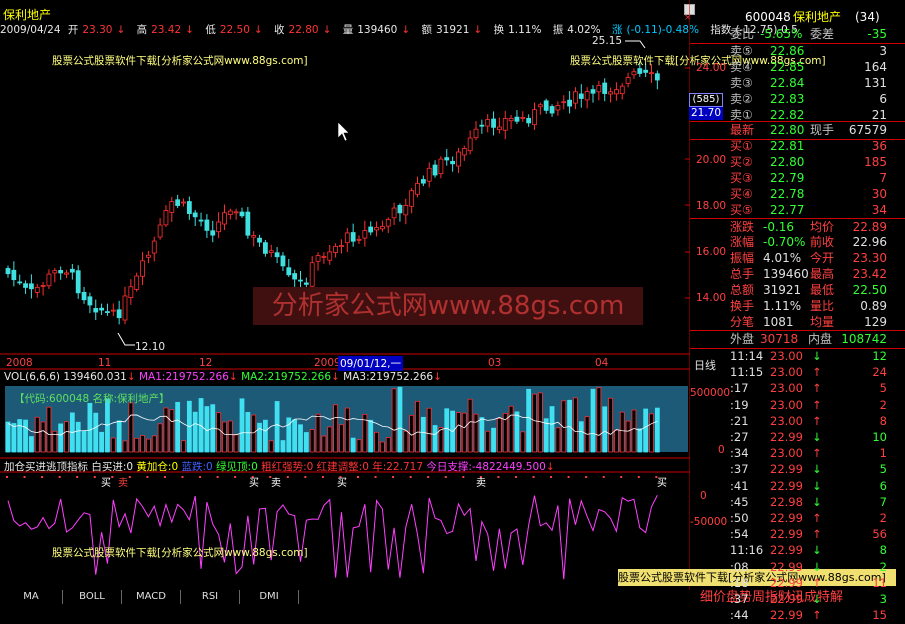  What do you see at coordinates (797, 210) in the screenshot?
I see `bid-row: 买⑤ 22.77 34` at bounding box center [797, 210].